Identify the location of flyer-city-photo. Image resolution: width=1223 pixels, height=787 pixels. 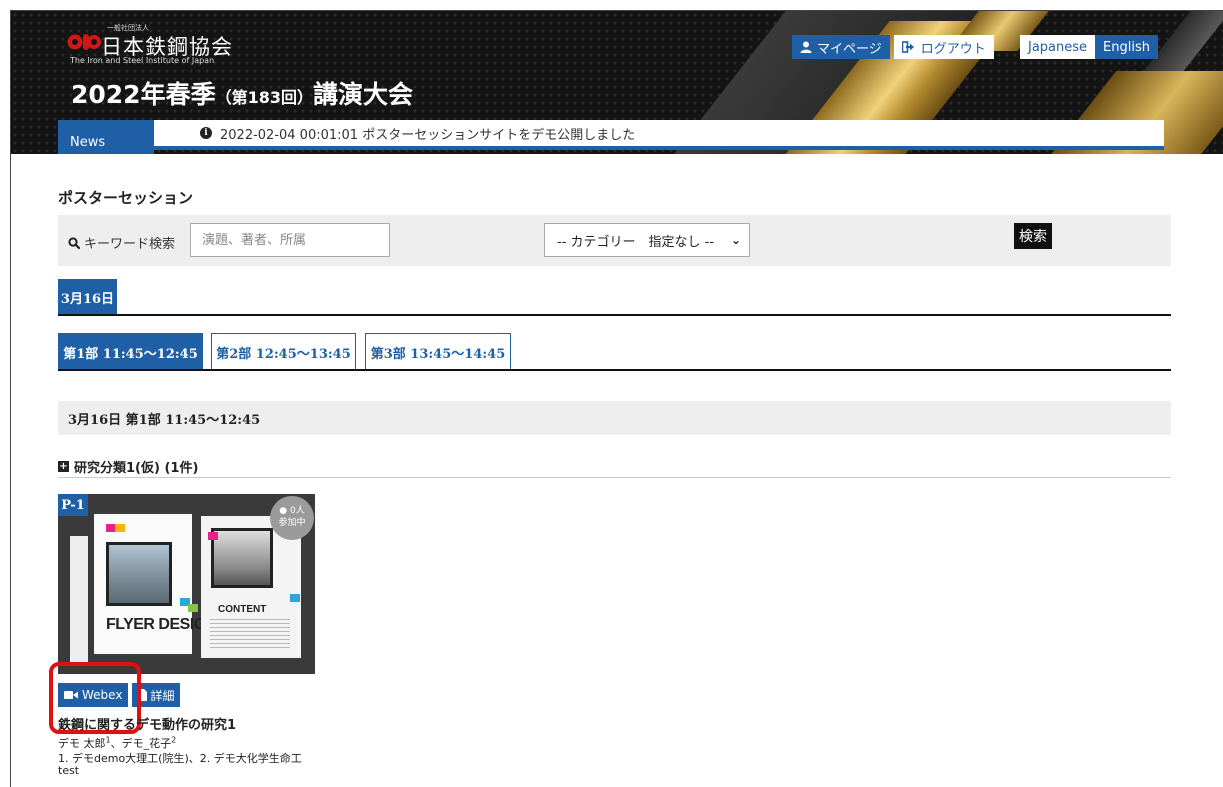
(242, 558).